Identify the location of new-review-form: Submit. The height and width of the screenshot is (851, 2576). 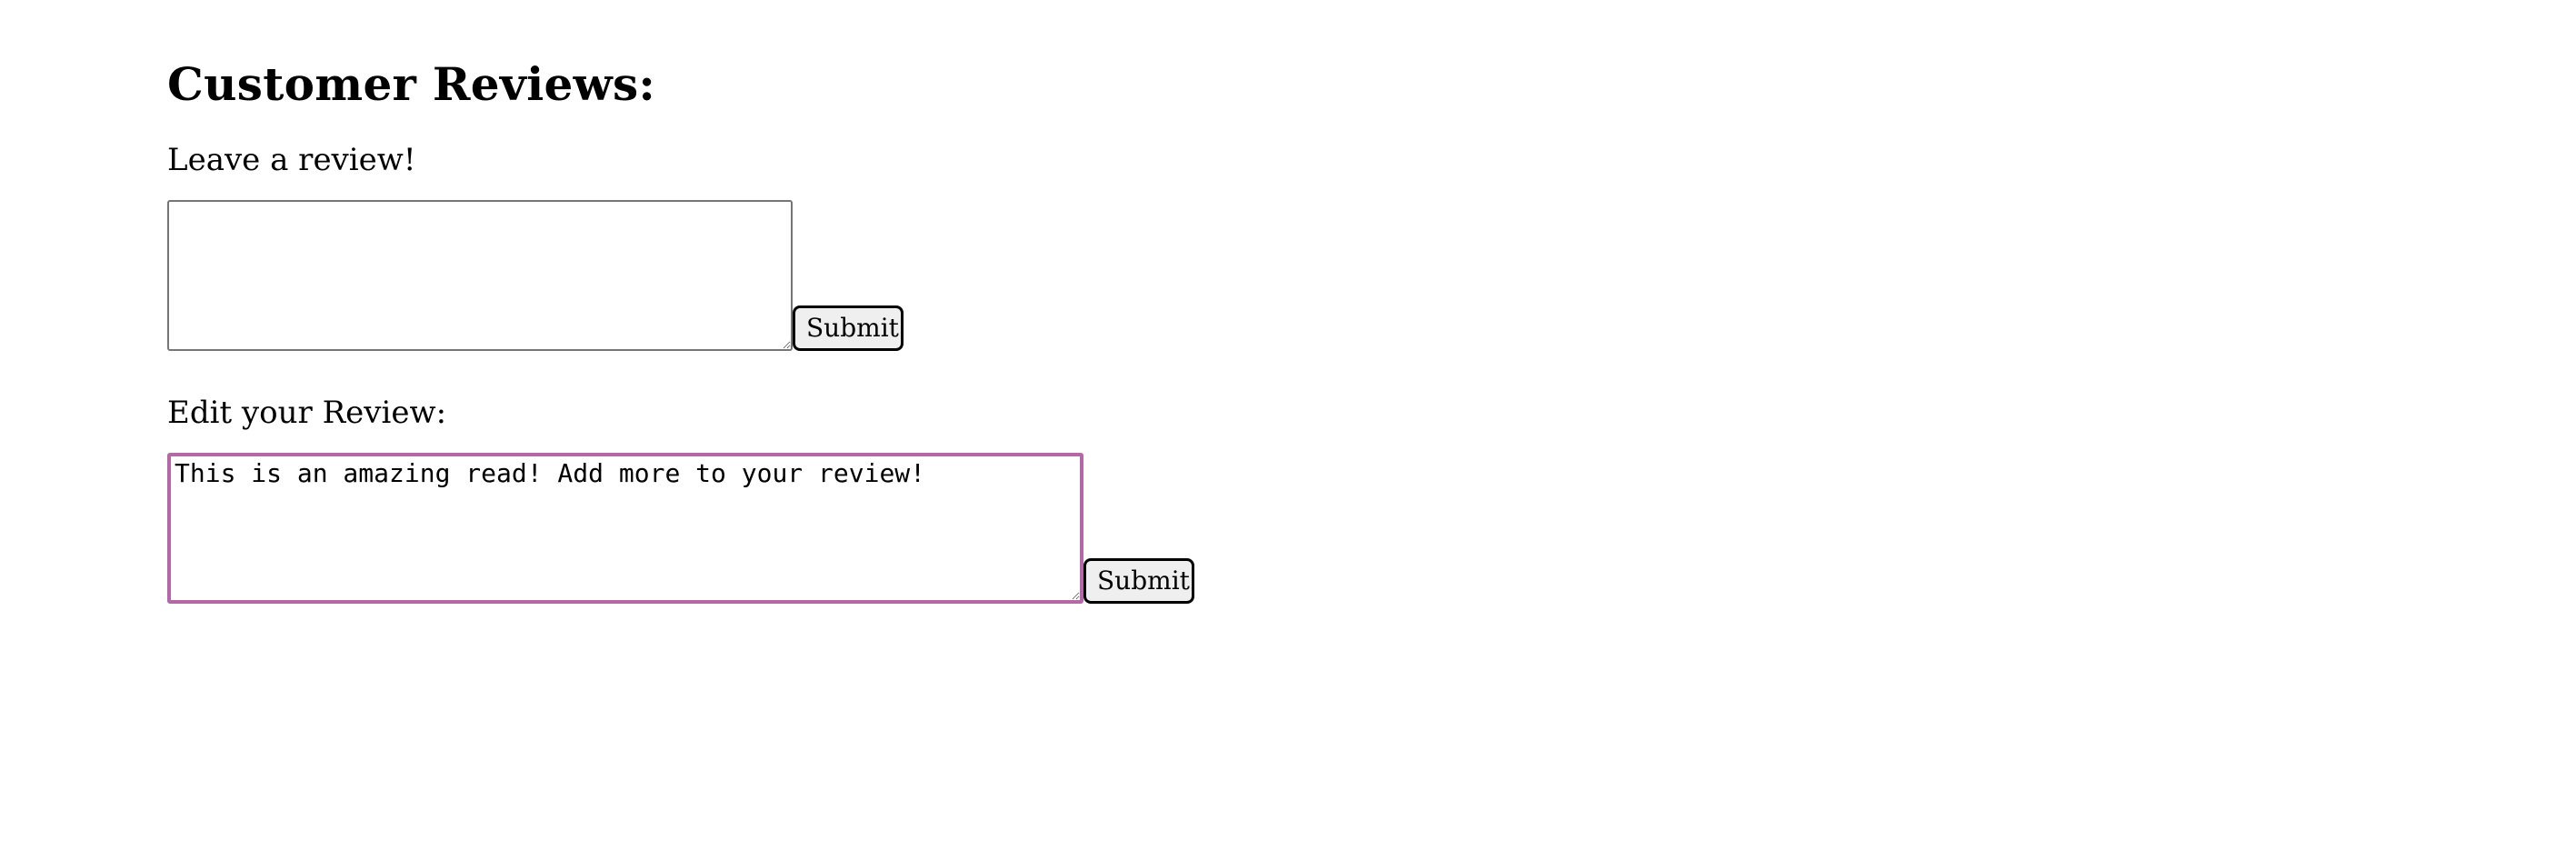
(680, 275).